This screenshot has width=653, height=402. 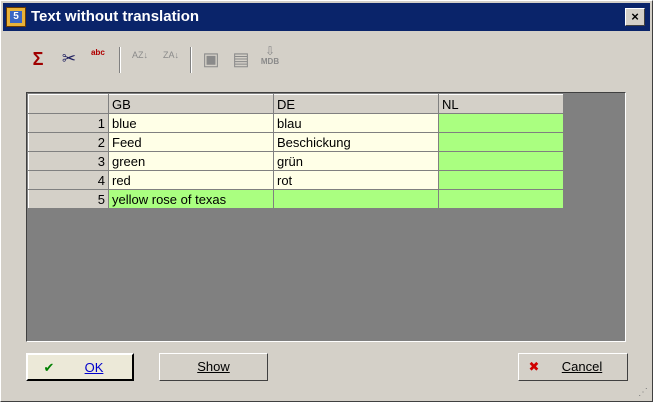 I want to click on app-icon: 5, so click(x=16, y=17).